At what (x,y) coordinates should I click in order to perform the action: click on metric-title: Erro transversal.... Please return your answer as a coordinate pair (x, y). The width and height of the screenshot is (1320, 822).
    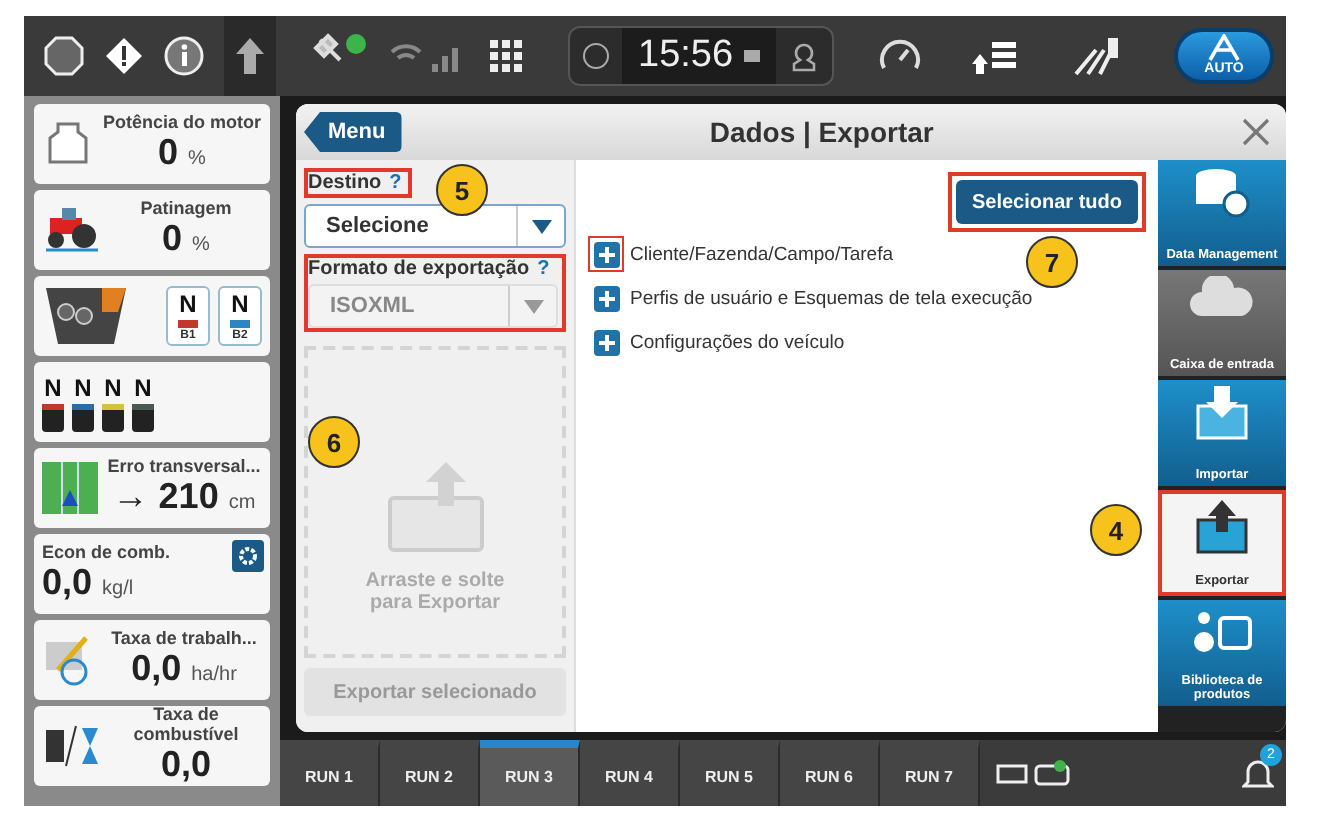
    Looking at the image, I should click on (184, 467).